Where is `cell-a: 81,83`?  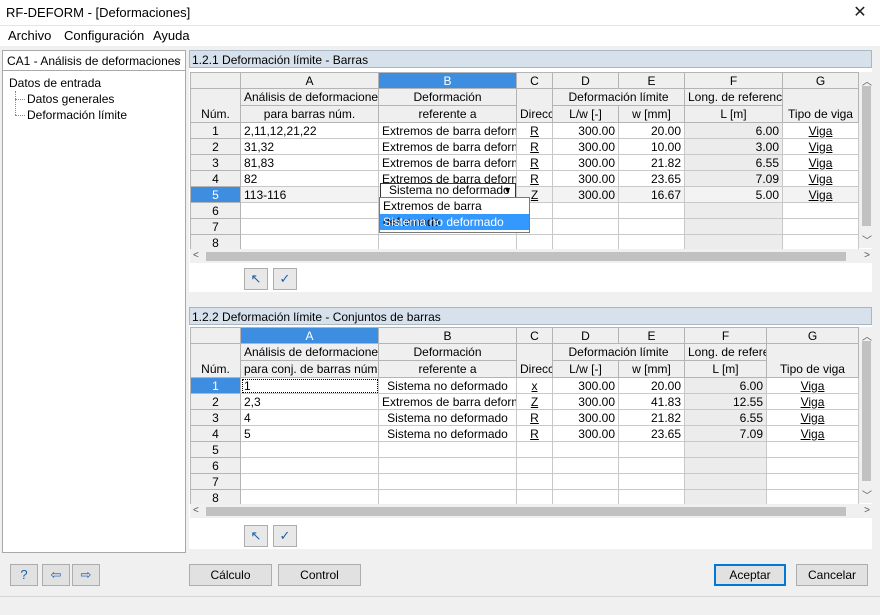
cell-a: 81,83 is located at coordinates (309, 162).